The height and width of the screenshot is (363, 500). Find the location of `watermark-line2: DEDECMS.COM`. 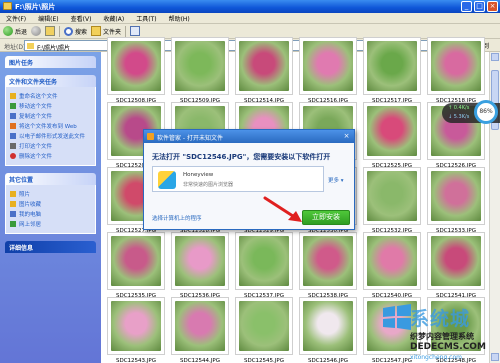

watermark-line2: DEDECMS.COM is located at coordinates (448, 347).